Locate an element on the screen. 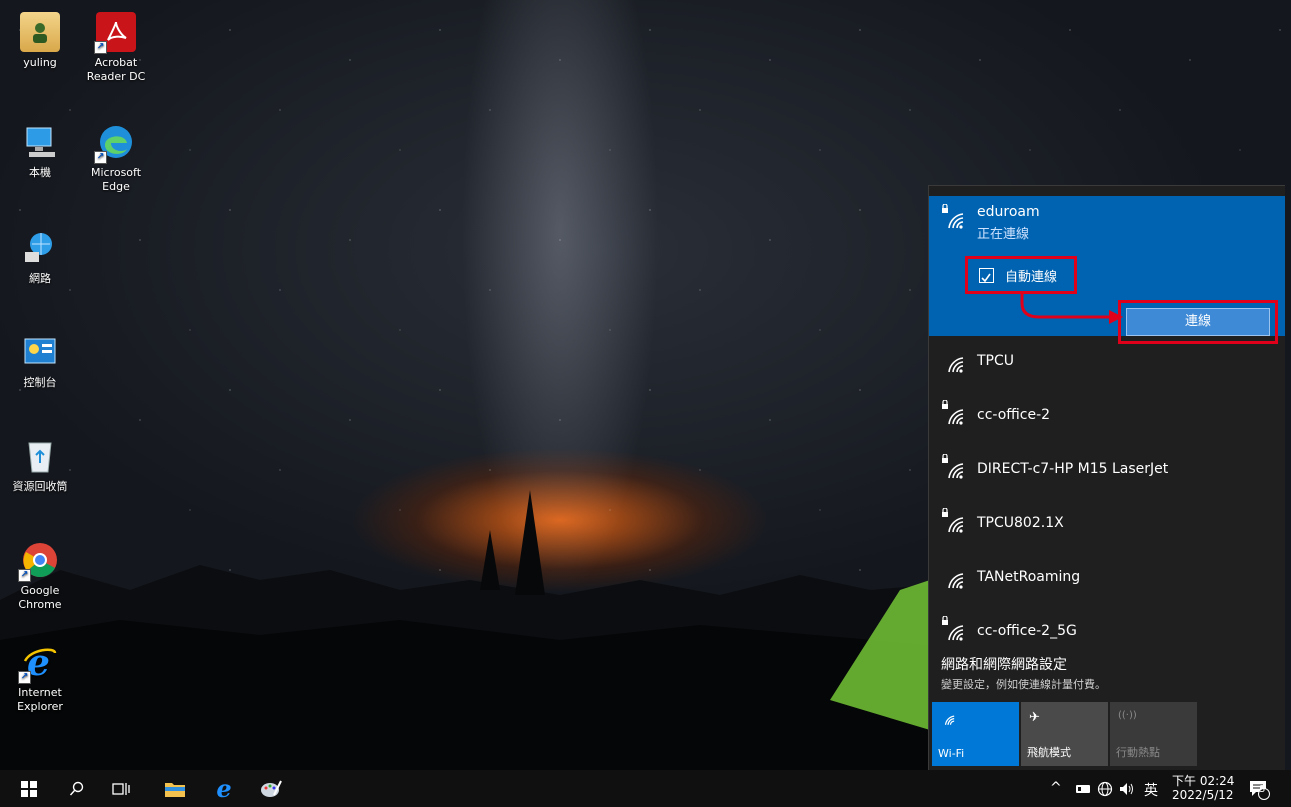  tray-volume is located at coordinates (1127, 788).